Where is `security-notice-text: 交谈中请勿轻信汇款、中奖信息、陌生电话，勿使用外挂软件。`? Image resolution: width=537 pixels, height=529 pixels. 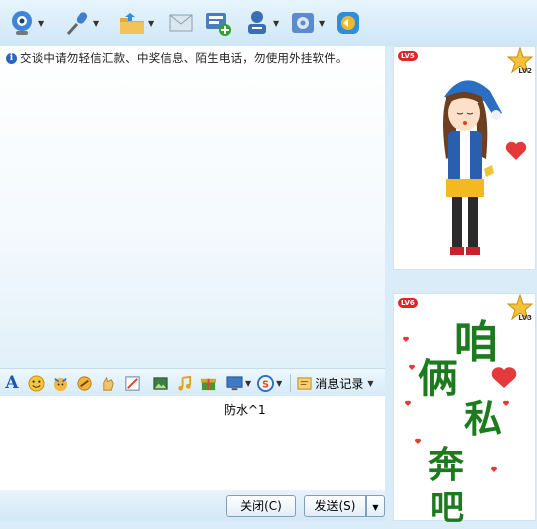
security-notice-text: 交谈中请勿轻信汇款、中奖信息、陌生电话，勿使用外挂软件。 is located at coordinates (184, 58).